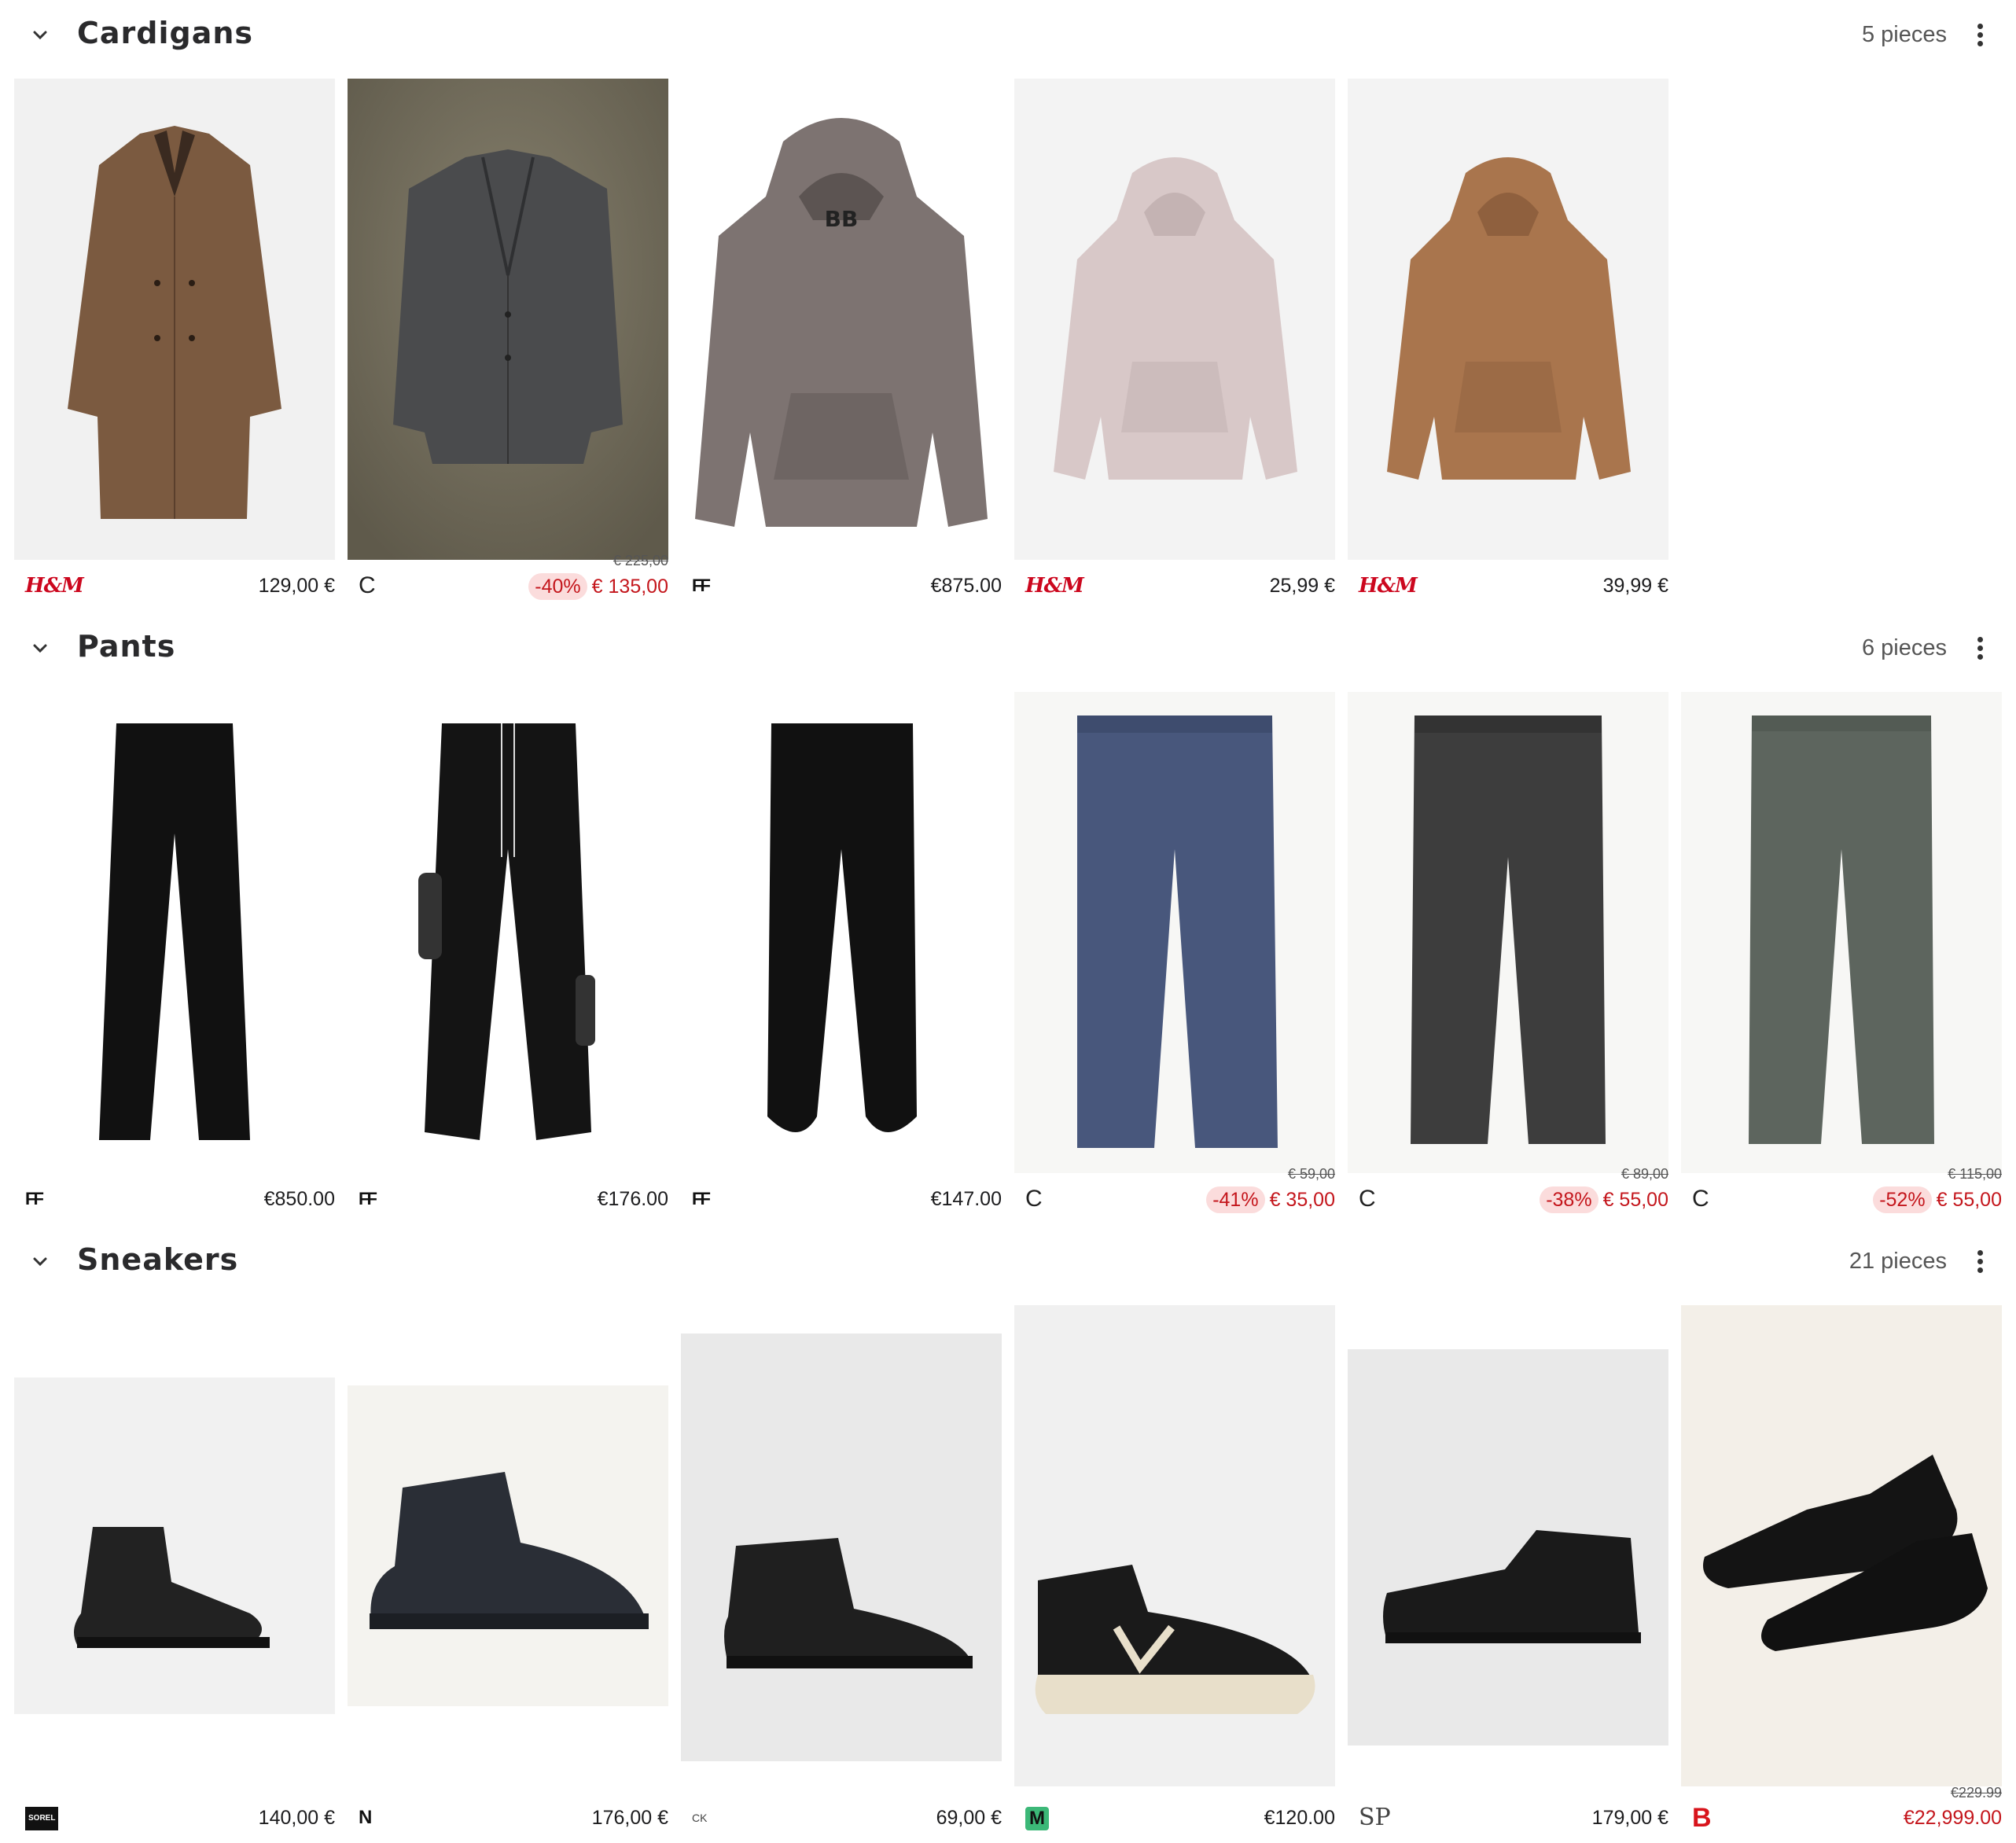 This screenshot has height=1843, width=2016. What do you see at coordinates (174, 1199) in the screenshot?
I see `product-meta: FF €850.00` at bounding box center [174, 1199].